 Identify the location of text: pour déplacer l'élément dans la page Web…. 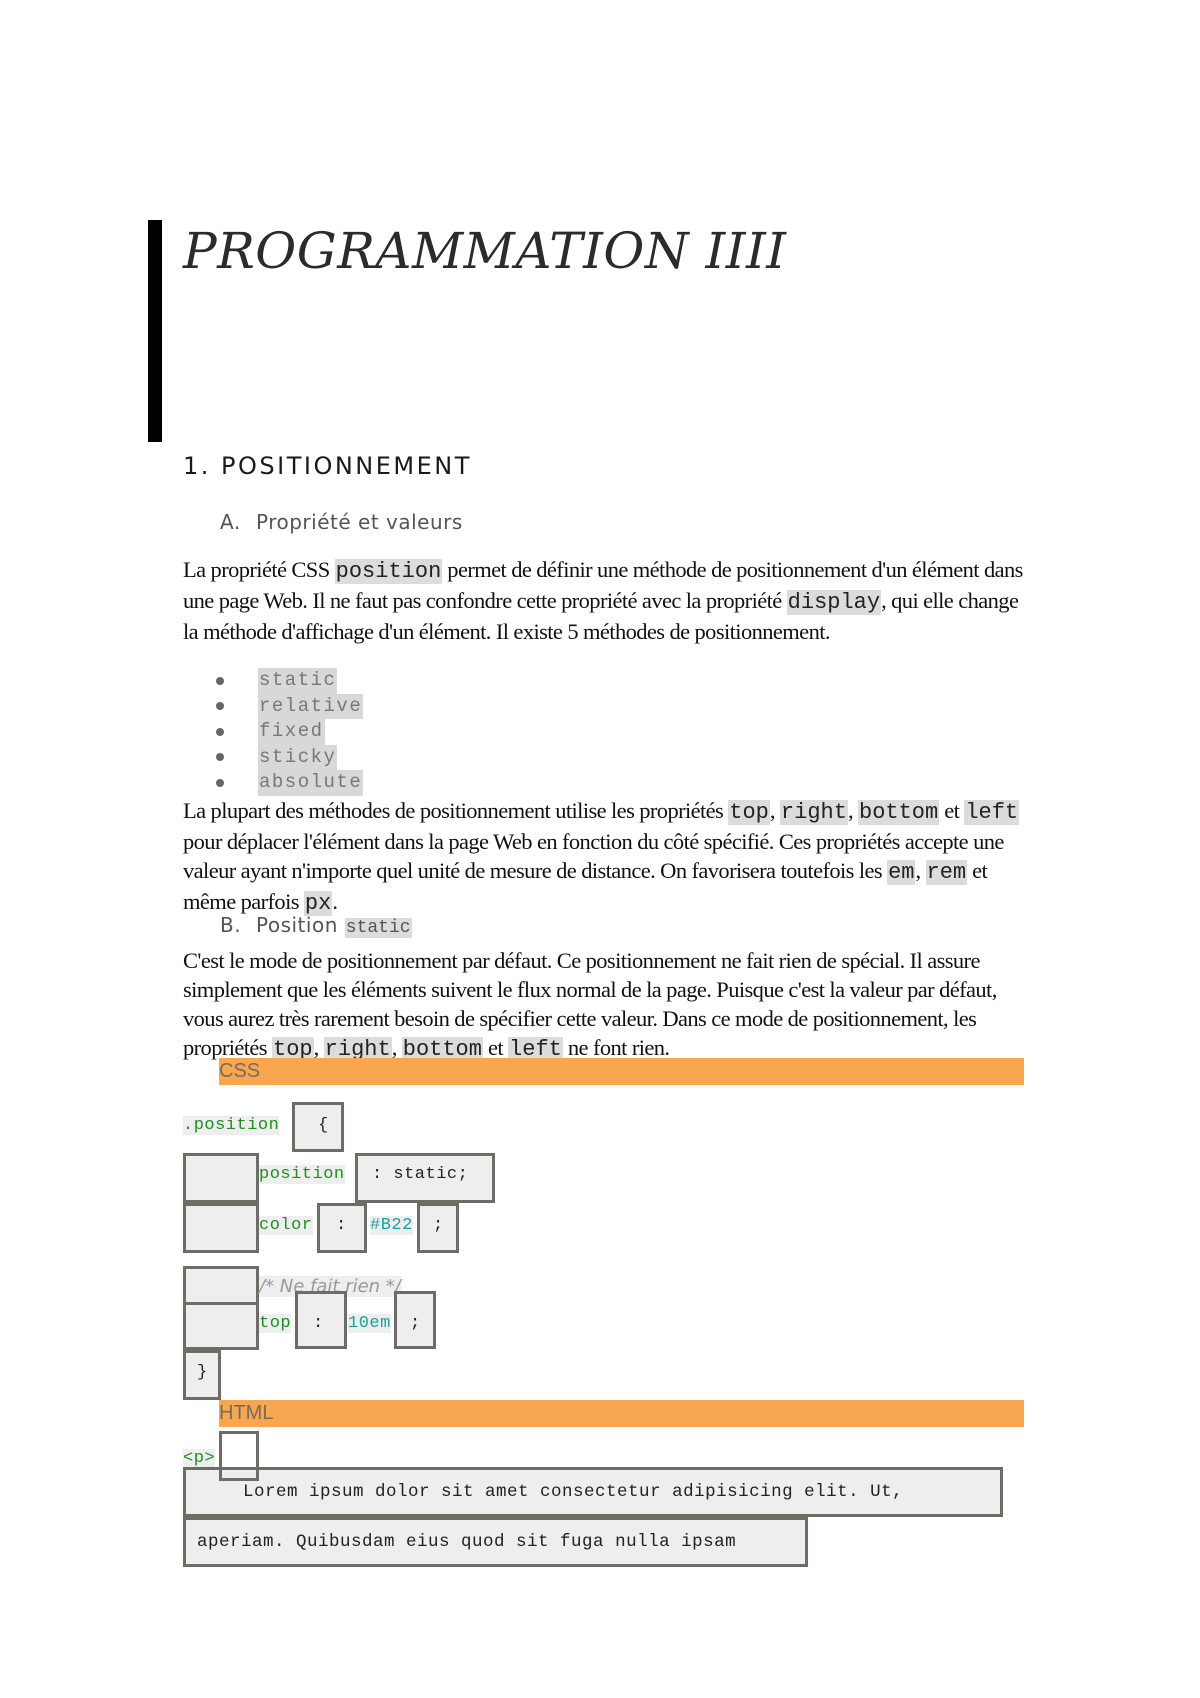
(593, 856).